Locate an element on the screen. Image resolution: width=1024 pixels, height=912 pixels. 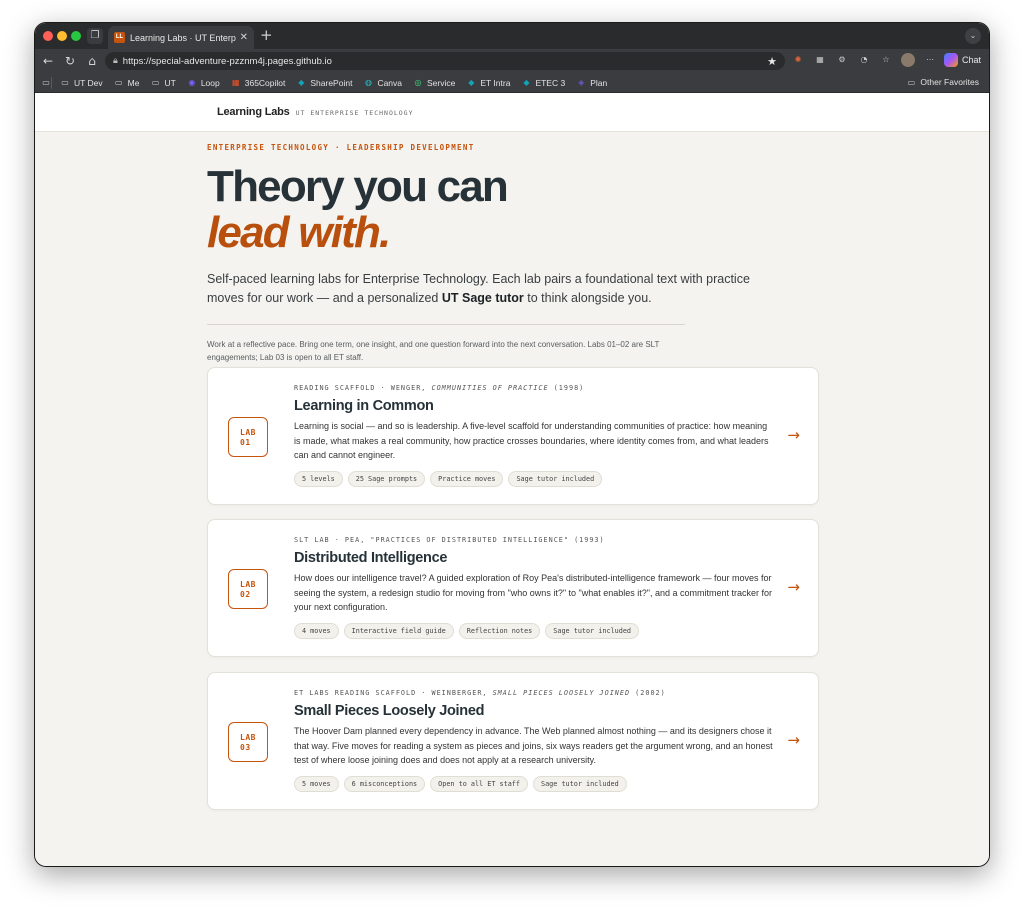
hero-headline-line-1: Theory you can is located at coordinates (358, 186).